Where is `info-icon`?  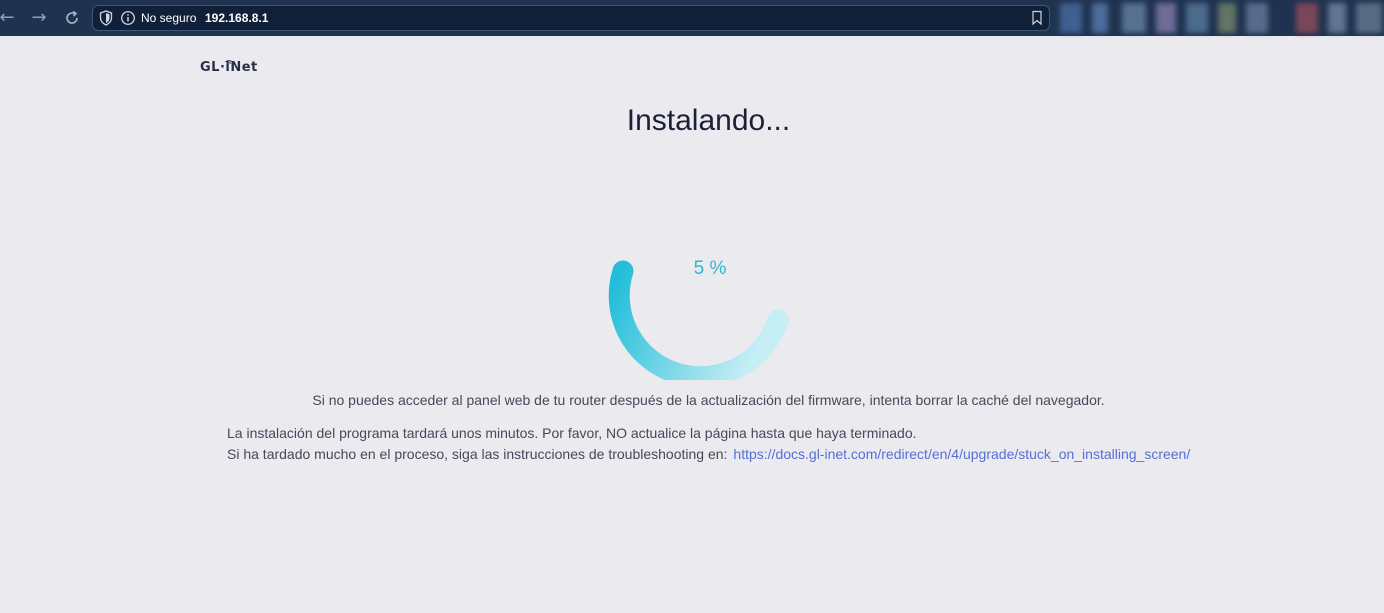
info-icon is located at coordinates (128, 18).